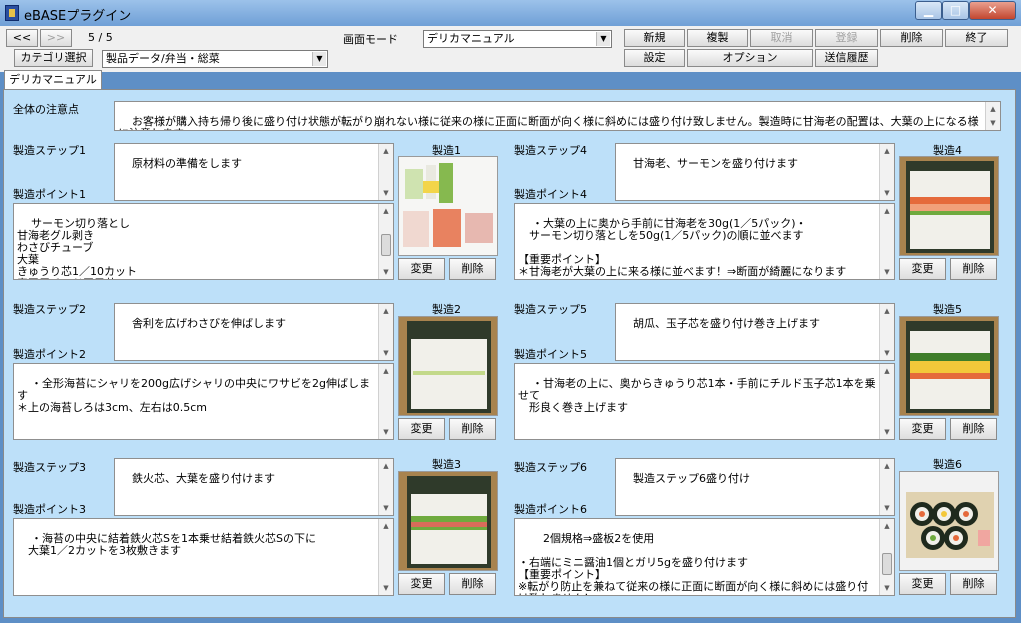 This screenshot has width=1021, height=623. Describe the element at coordinates (911, 38) in the screenshot. I see `delete-record-button: 削除` at that location.